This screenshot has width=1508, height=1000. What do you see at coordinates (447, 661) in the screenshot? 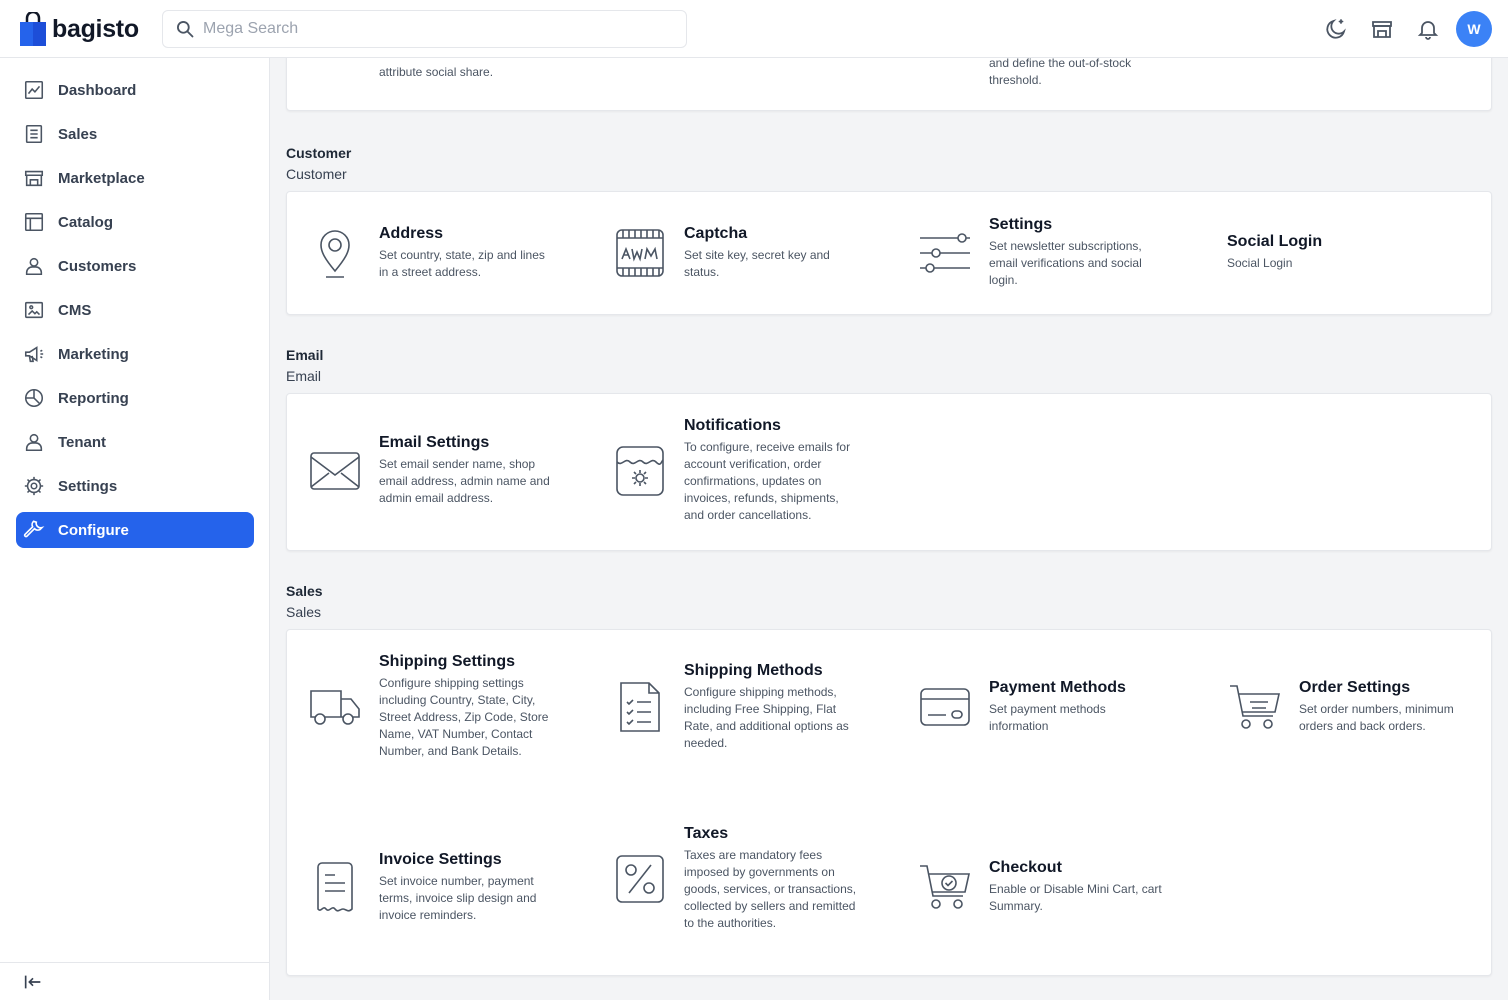
I see `config-item-title: Shipping Settings` at bounding box center [447, 661].